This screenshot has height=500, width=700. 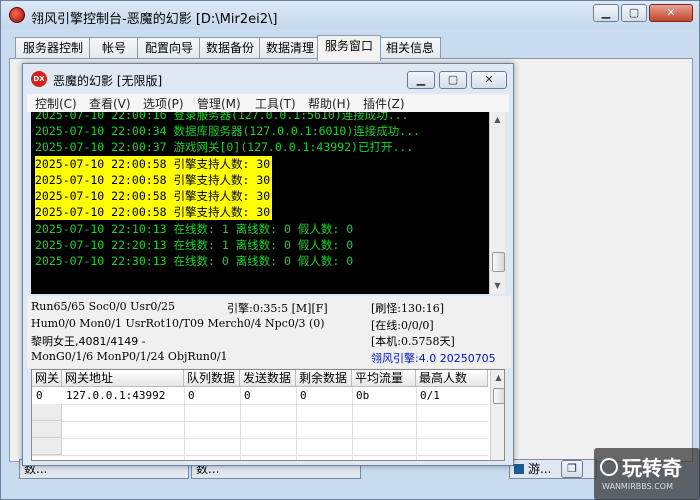 I want to click on engine-version: 翎风引擎:4.0 20250705, so click(x=433, y=358).